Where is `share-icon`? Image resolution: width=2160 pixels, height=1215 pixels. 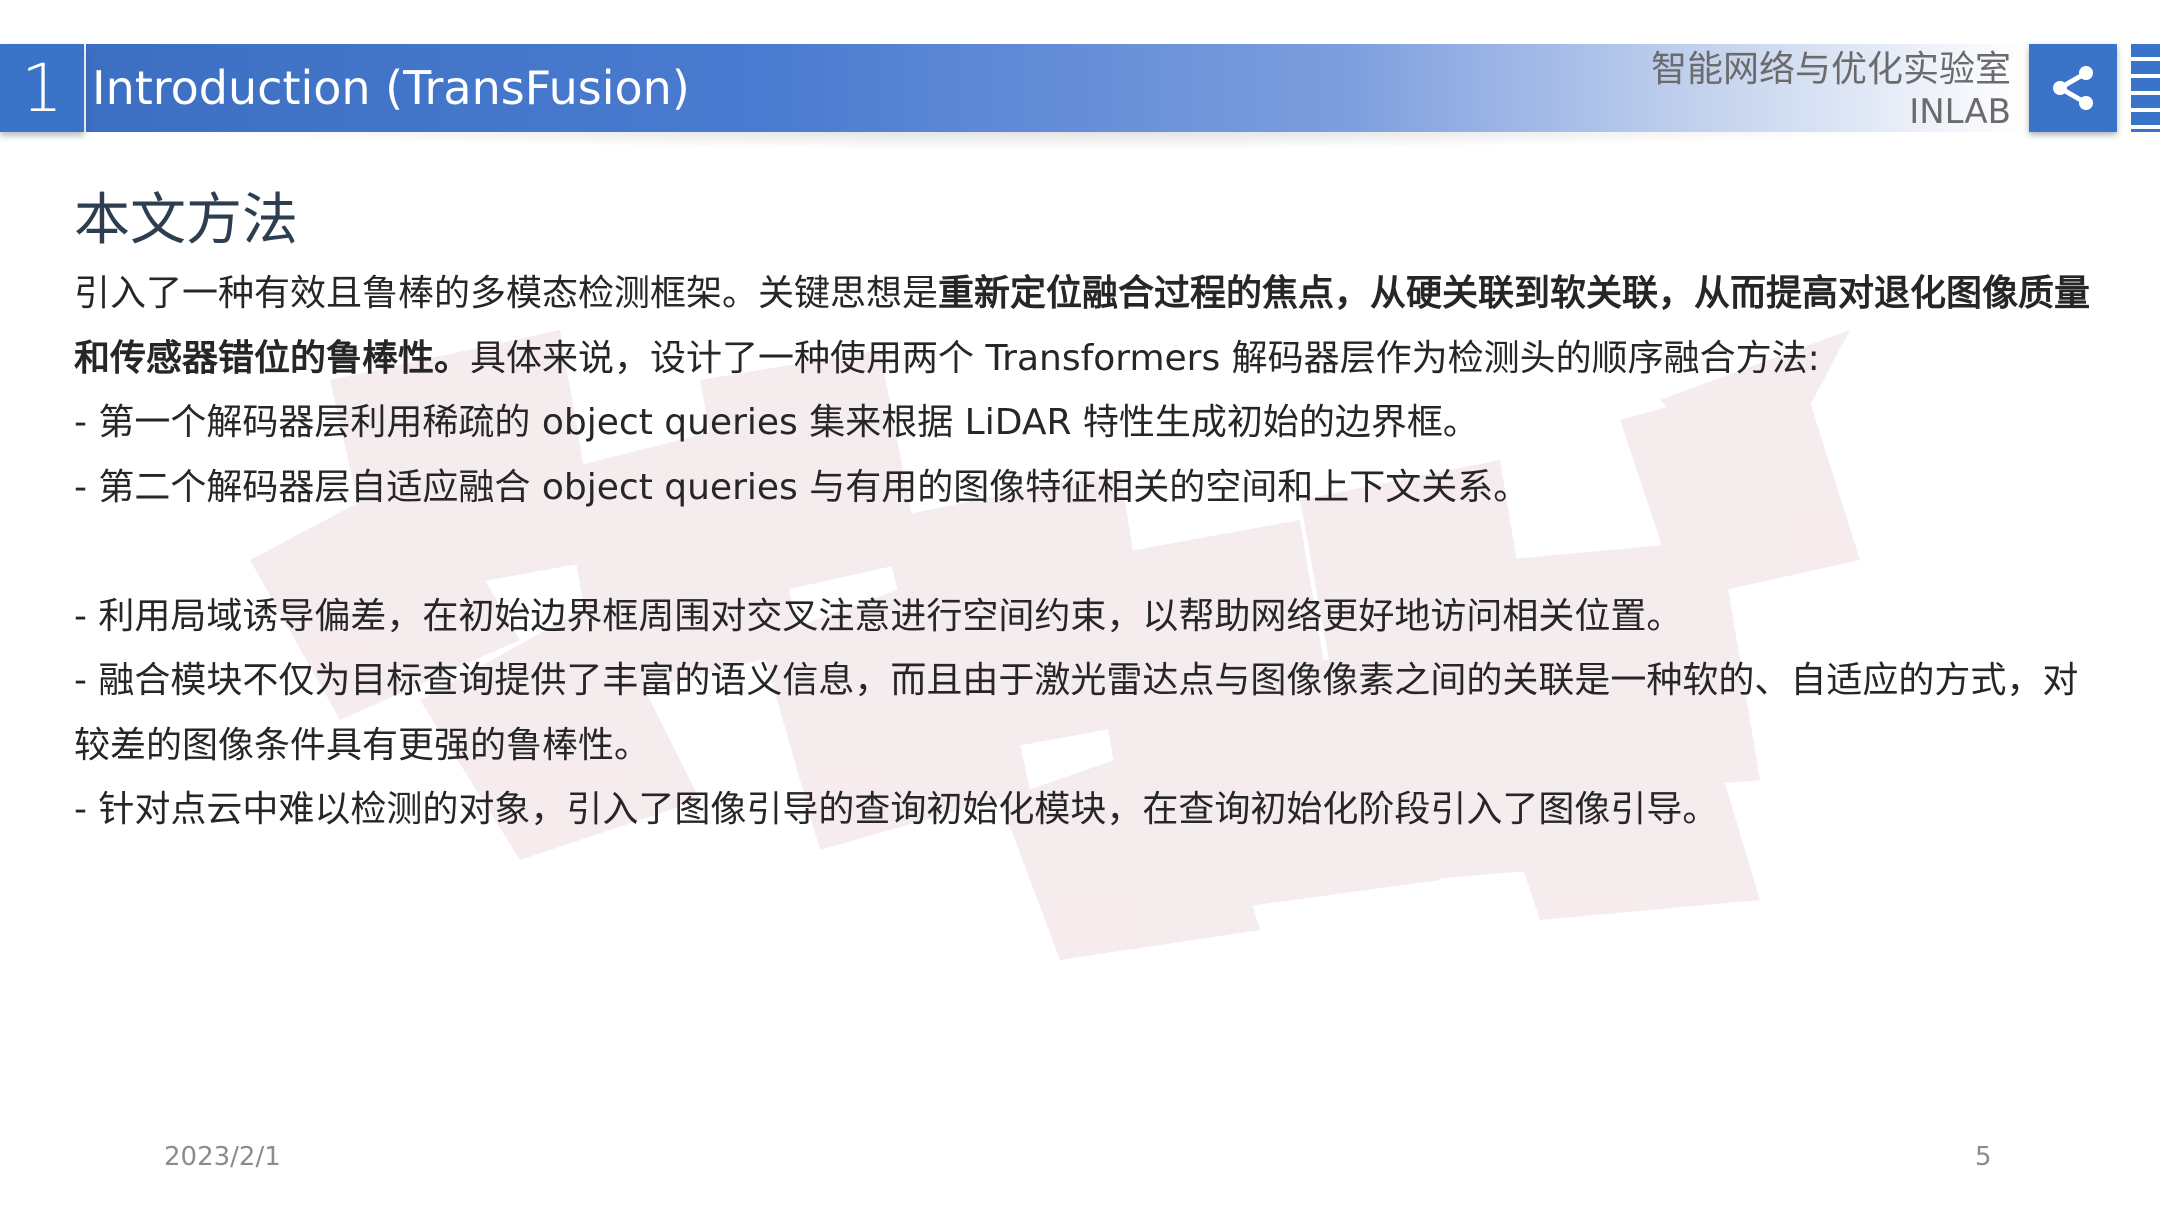
share-icon is located at coordinates (2073, 88).